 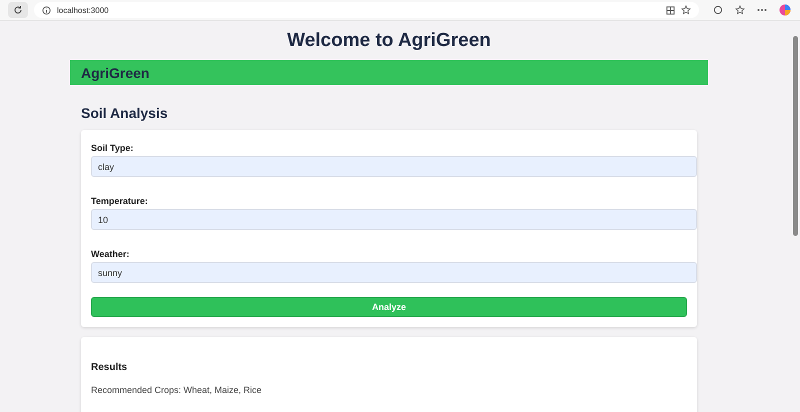 I want to click on field-label: Temperature:, so click(x=119, y=201).